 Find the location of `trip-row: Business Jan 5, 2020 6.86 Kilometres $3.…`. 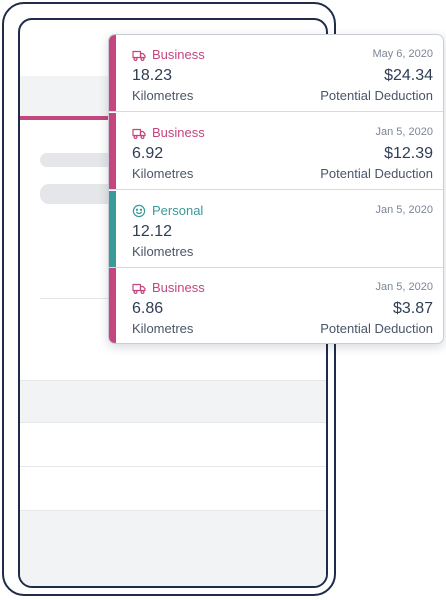

trip-row: Business Jan 5, 2020 6.86 Kilometres $3.… is located at coordinates (276, 305).